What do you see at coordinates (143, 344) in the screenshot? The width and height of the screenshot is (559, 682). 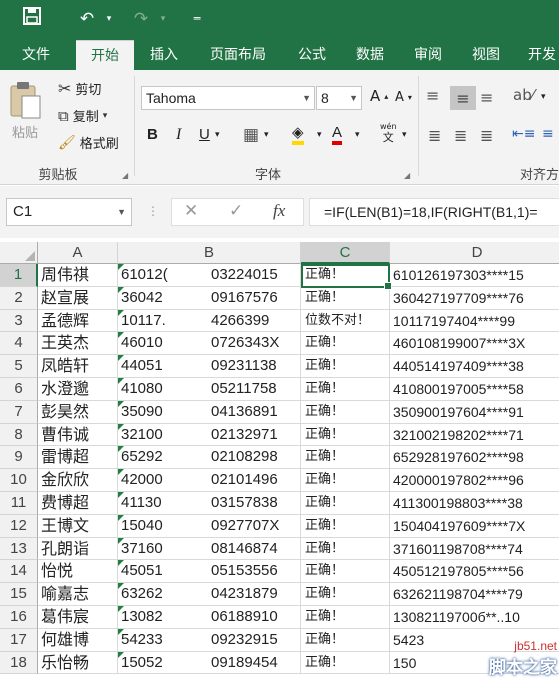 I see `cell-id-visible-start: 46010` at bounding box center [143, 344].